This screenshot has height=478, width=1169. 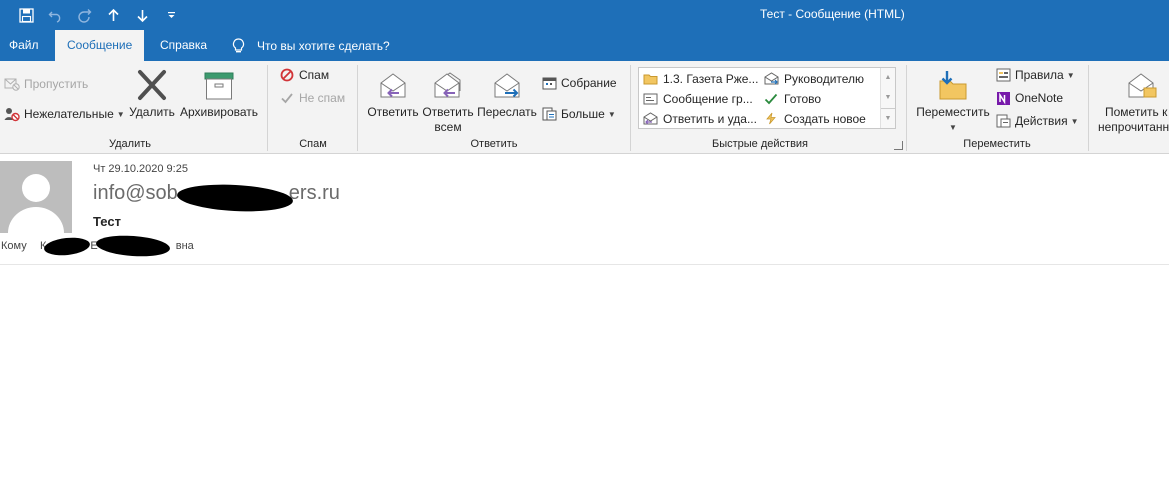 What do you see at coordinates (133, 246) in the screenshot?
I see `redaction-mark` at bounding box center [133, 246].